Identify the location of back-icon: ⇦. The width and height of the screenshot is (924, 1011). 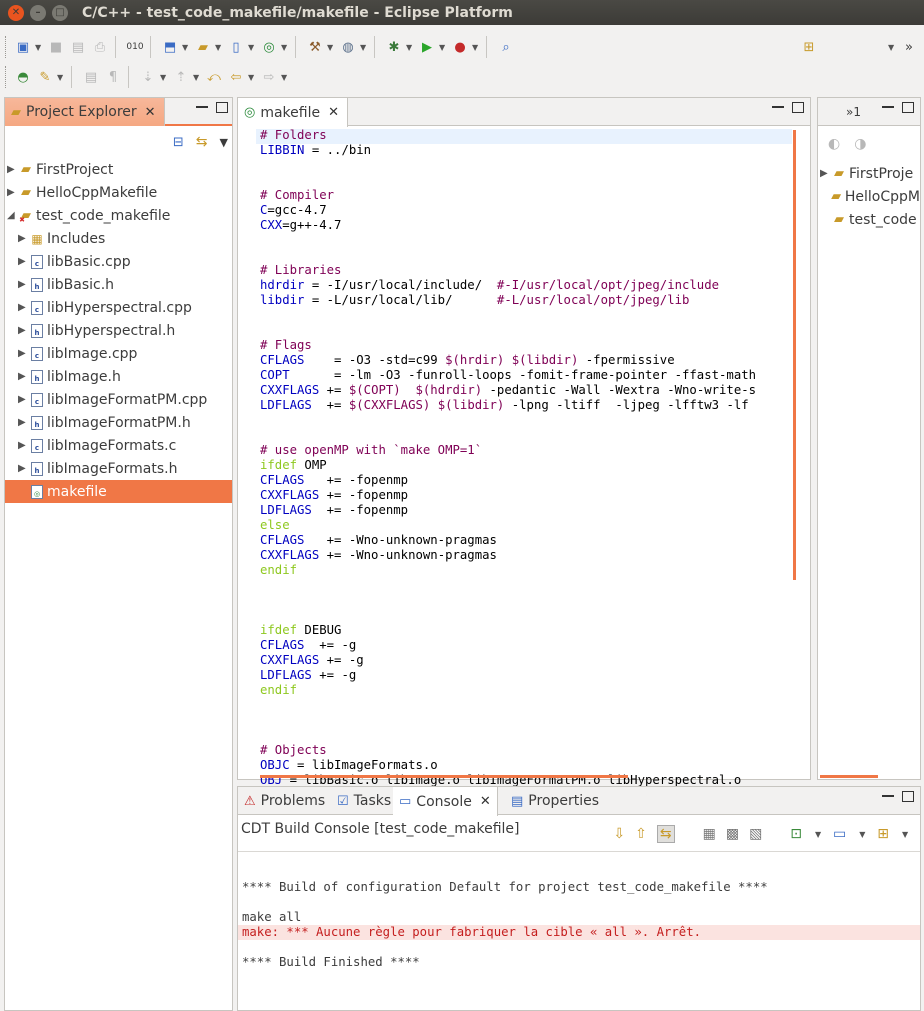
(236, 77).